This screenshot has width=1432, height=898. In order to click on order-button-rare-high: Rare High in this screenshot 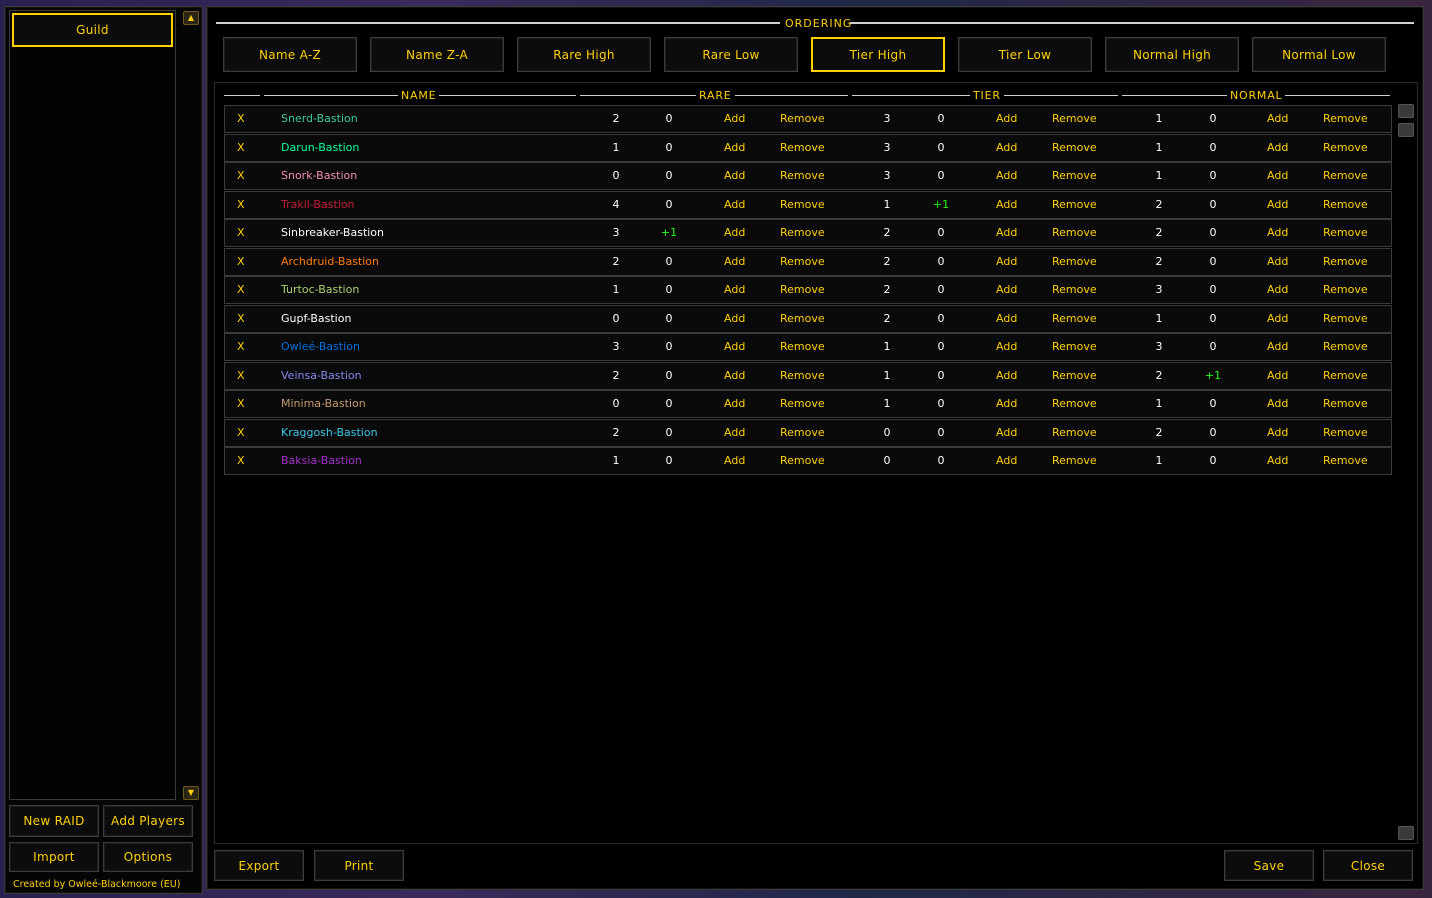, I will do `click(584, 54)`.